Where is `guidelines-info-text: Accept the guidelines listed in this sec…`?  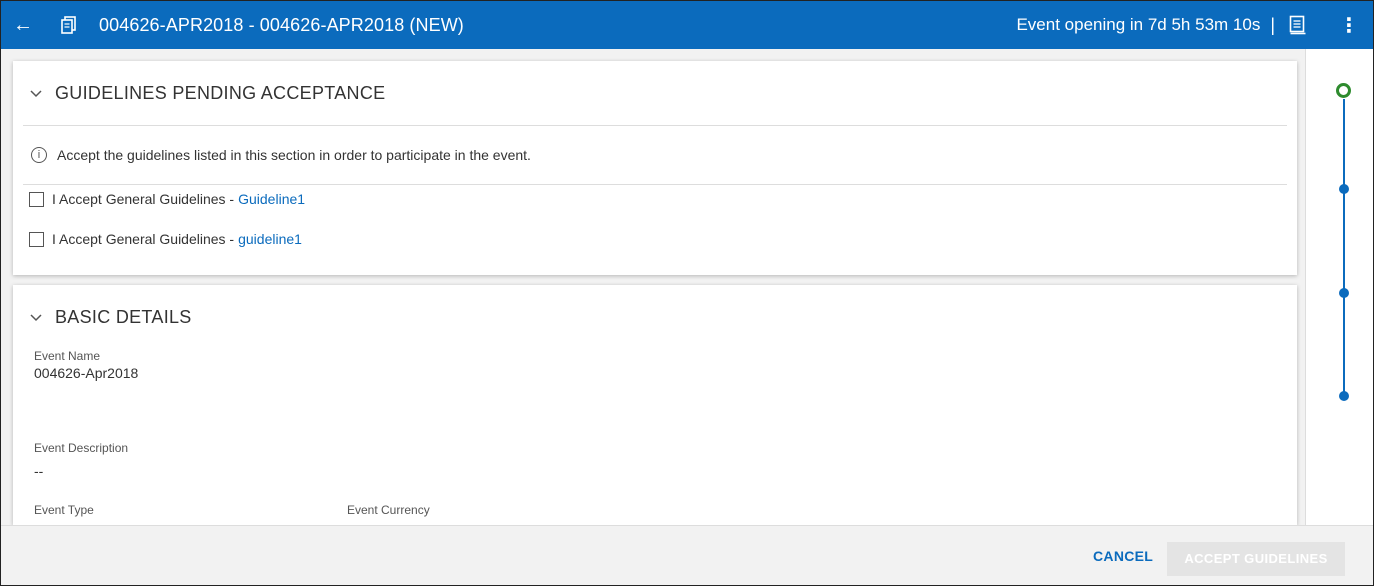 guidelines-info-text: Accept the guidelines listed in this sec… is located at coordinates (294, 155).